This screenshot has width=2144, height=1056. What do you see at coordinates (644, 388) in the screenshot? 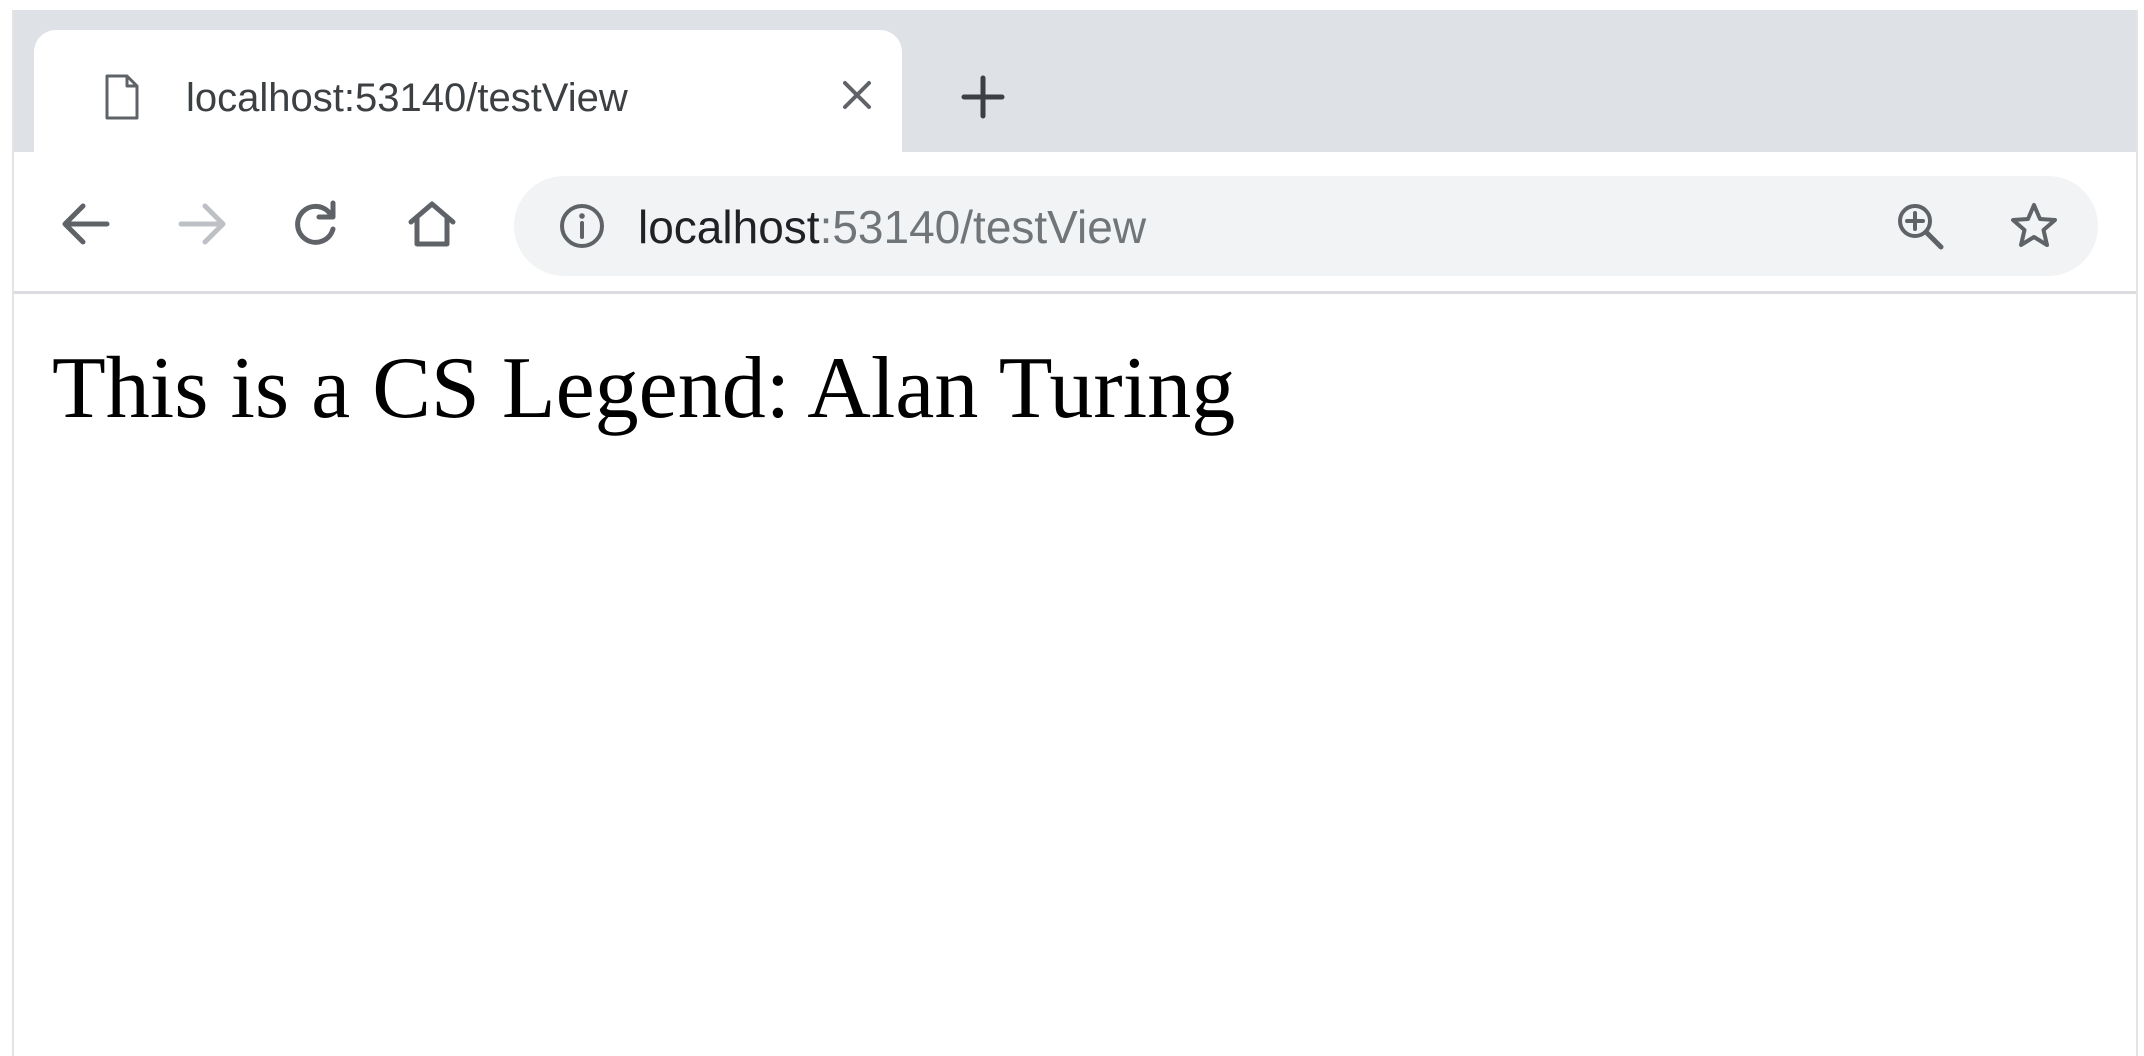
I see `page-heading: This is a CS Legend: Alan Turing` at bounding box center [644, 388].